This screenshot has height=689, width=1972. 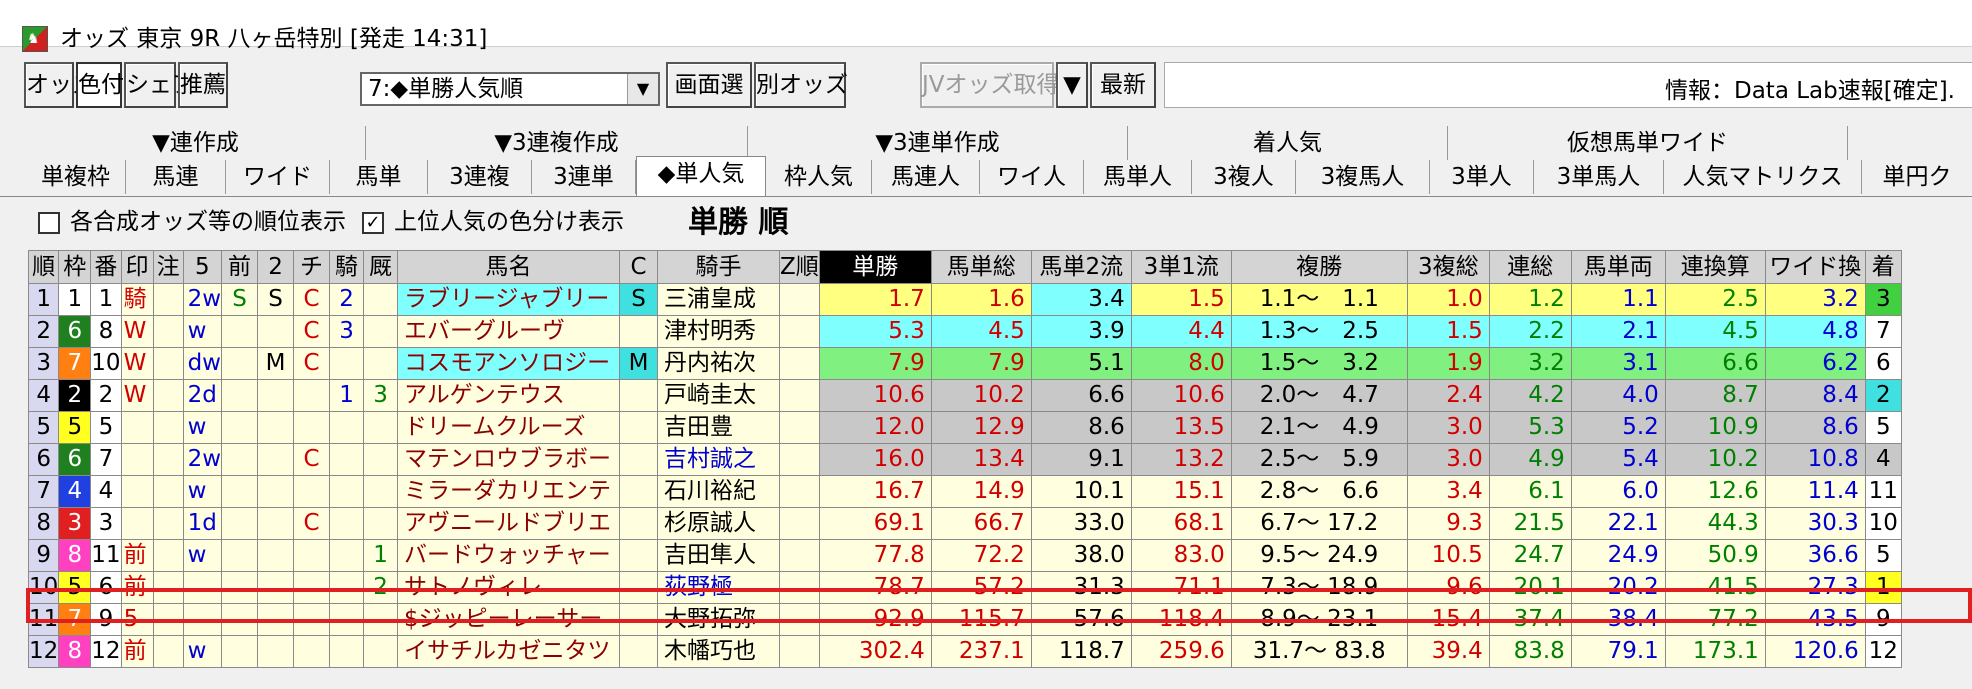 What do you see at coordinates (1181, 651) in the screenshot?
I see `cell-s1: 259.6` at bounding box center [1181, 651].